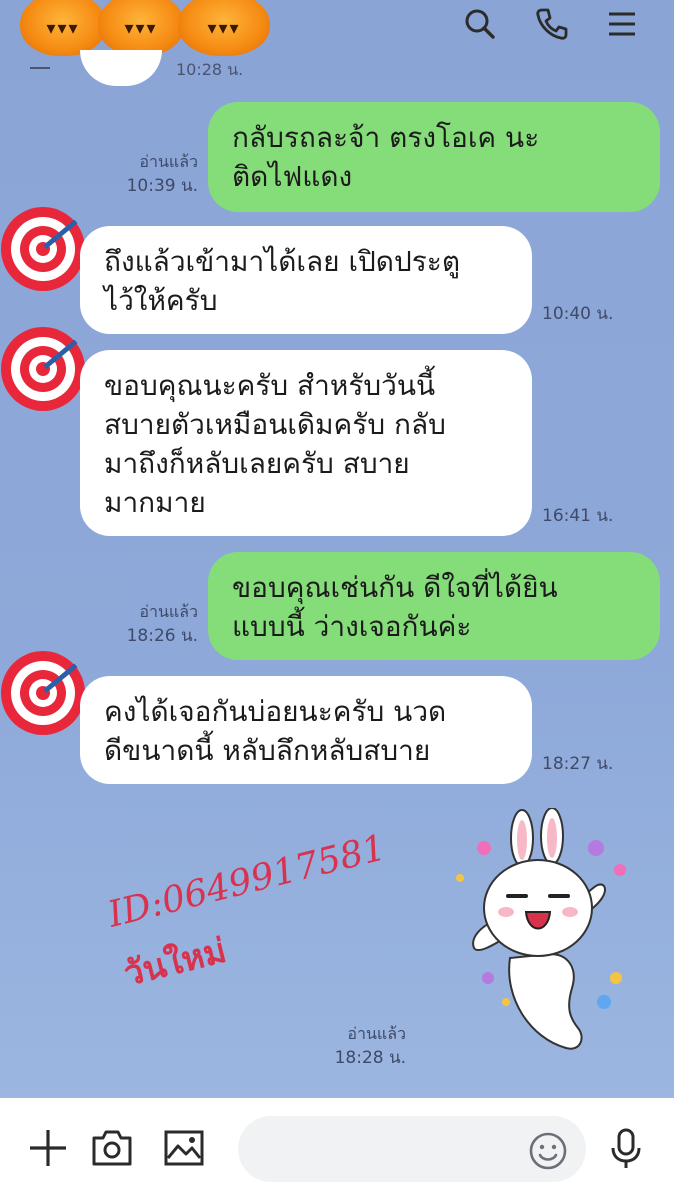  Describe the element at coordinates (306, 280) in the screenshot. I see `message-bubble-incoming: ถึงแล้วเข้ามาได้เลย เปิดประตู ไว้ให้ครับ` at that location.